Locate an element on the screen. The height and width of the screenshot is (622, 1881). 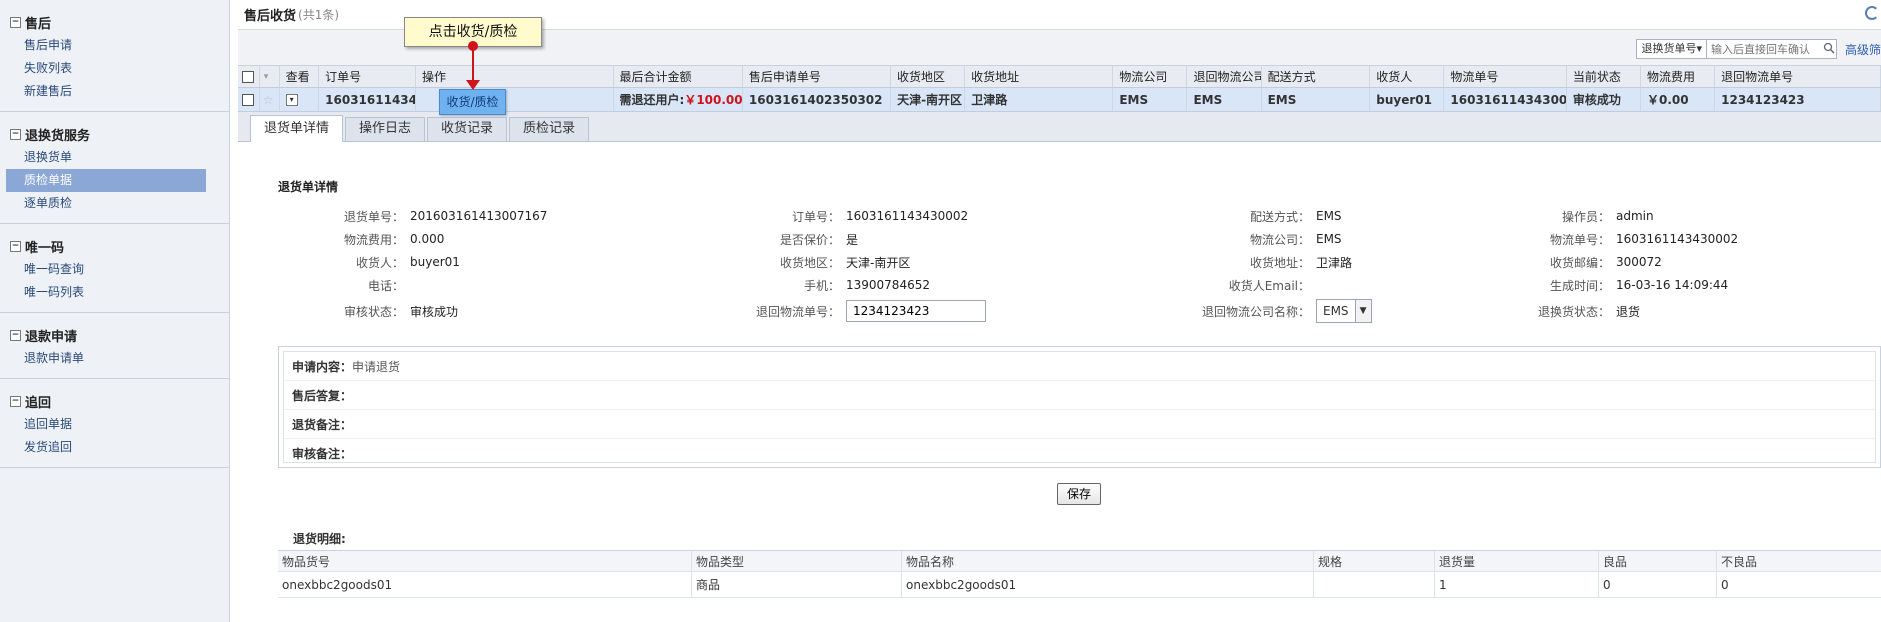
logistics-cell: EMS is located at coordinates (1150, 99).